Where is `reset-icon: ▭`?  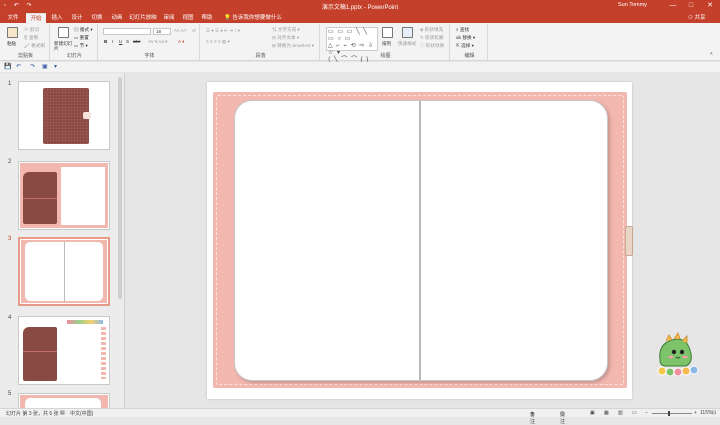
reset-icon: ▭ is located at coordinates (76, 37).